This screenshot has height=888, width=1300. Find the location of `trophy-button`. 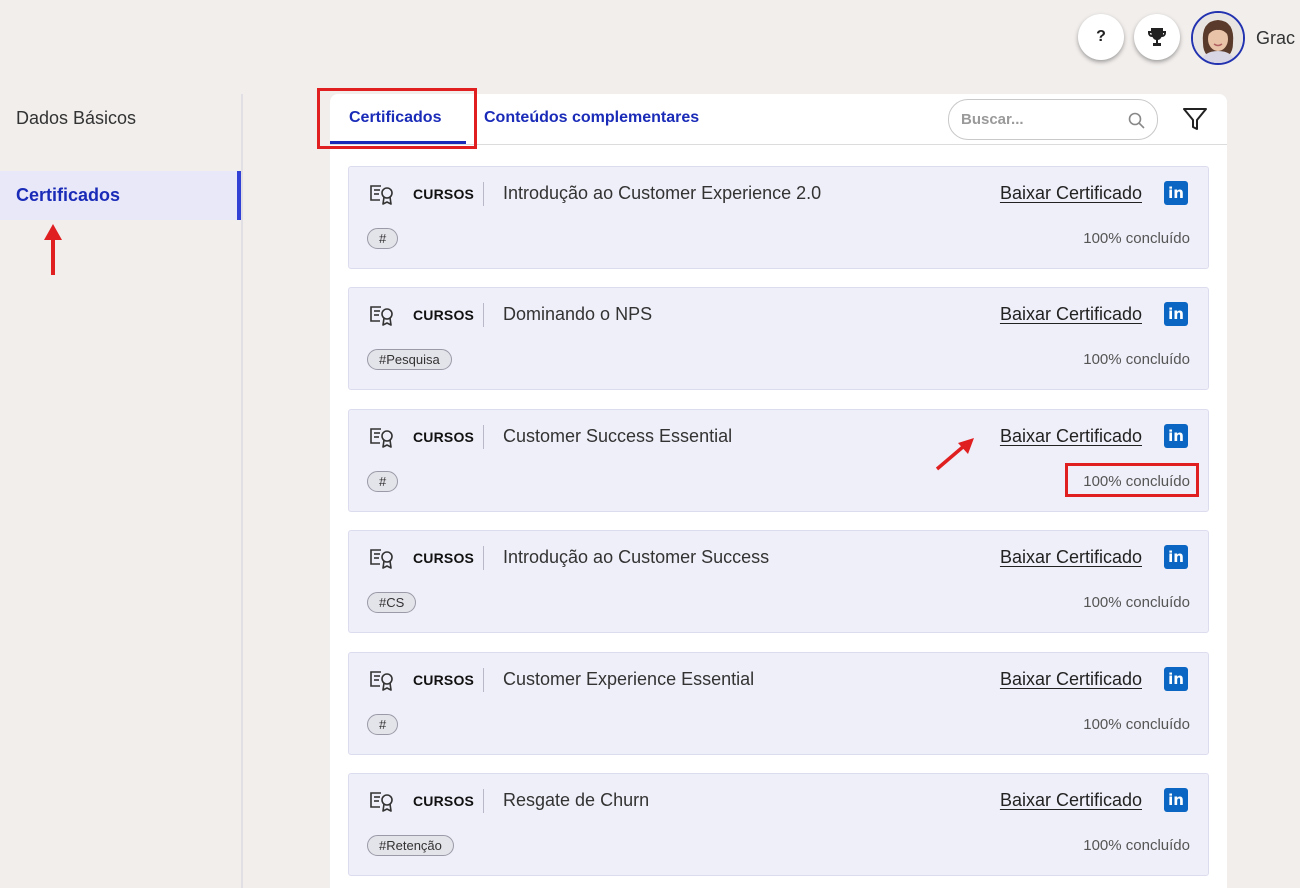

trophy-button is located at coordinates (1157, 37).